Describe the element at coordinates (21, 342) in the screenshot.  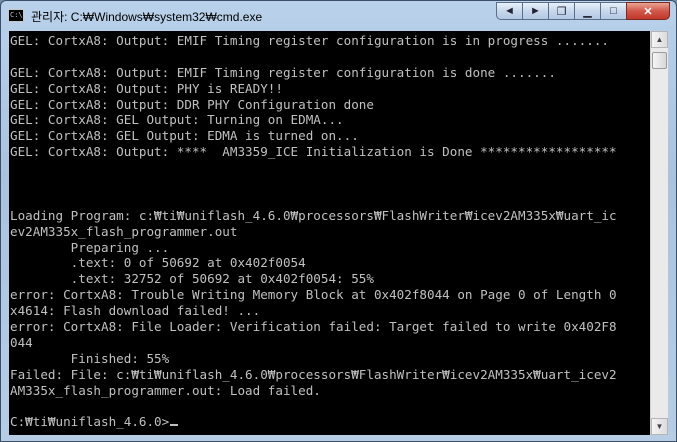
I see `console-line: 044` at that location.